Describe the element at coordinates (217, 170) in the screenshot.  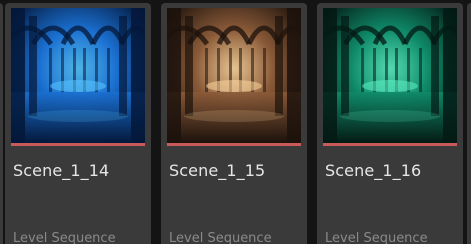
I see `asset-name: Scene_1_15` at that location.